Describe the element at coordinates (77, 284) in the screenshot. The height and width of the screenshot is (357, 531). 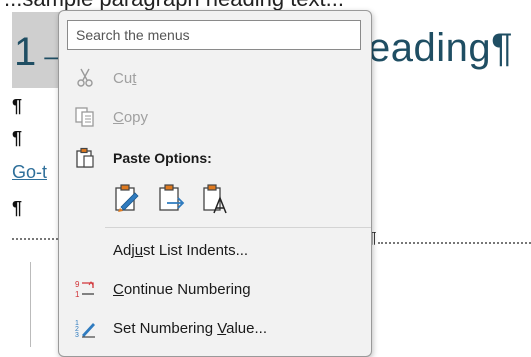
I see `svg-text: 9` at that location.